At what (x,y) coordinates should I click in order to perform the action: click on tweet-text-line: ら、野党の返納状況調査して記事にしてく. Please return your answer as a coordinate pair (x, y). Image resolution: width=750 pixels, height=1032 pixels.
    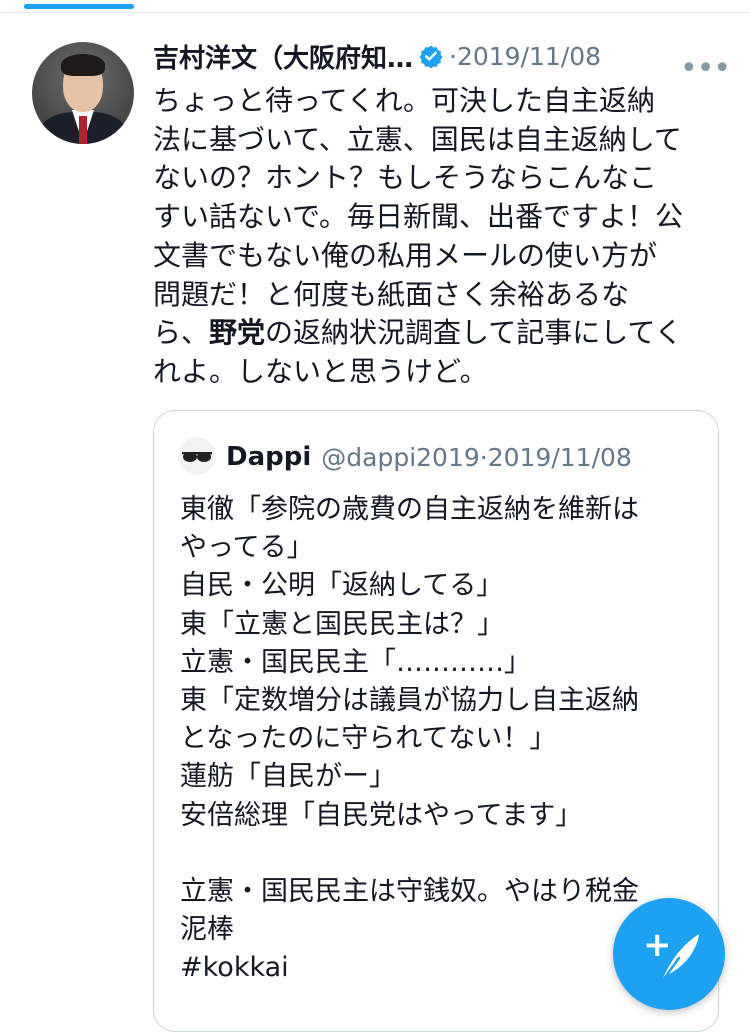
    Looking at the image, I should click on (418, 333).